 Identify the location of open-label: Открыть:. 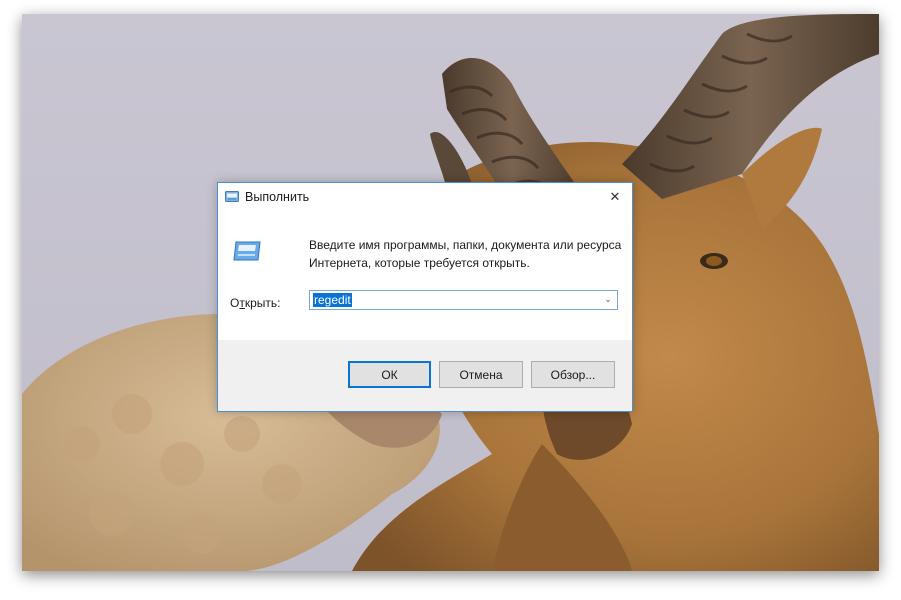
(255, 303).